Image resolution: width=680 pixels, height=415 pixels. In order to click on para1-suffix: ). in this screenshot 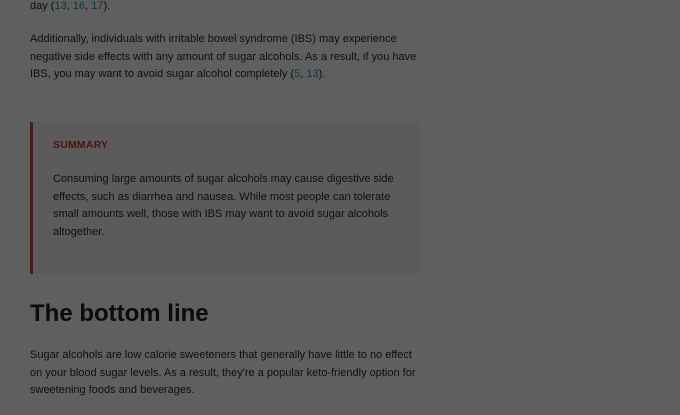, I will do `click(107, 6)`.